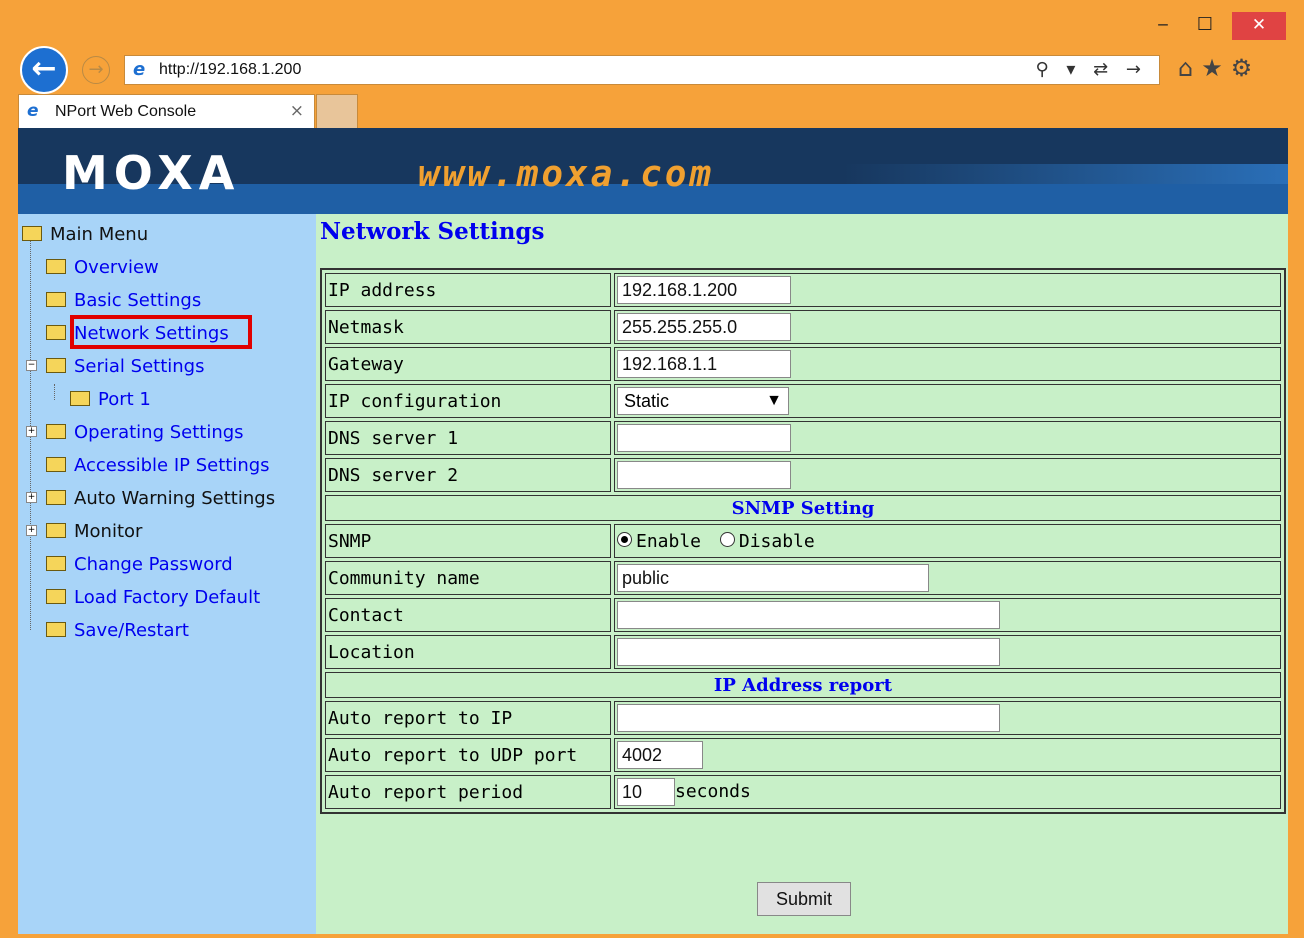  I want to click on table-row: IP Address report, so click(803, 685).